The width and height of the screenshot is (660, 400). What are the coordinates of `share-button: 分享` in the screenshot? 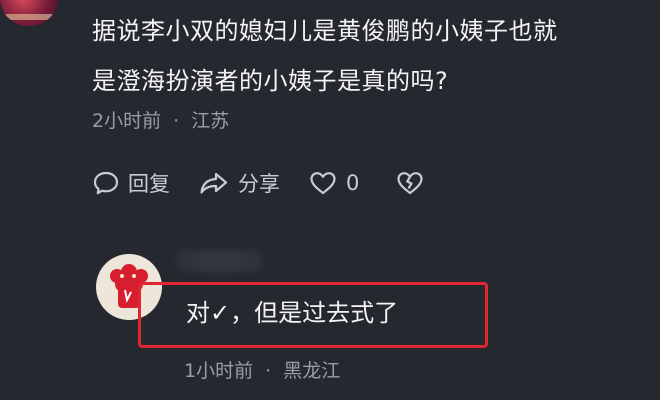 It's located at (239, 183).